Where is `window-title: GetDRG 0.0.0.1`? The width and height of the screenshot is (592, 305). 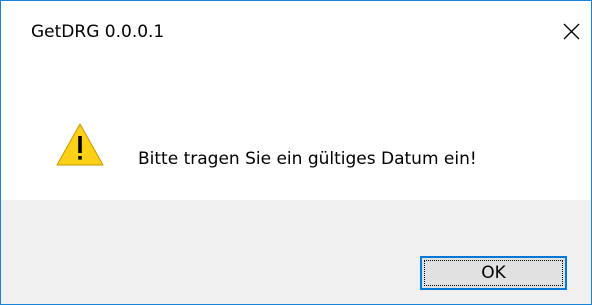 window-title: GetDRG 0.0.0.1 is located at coordinates (98, 32).